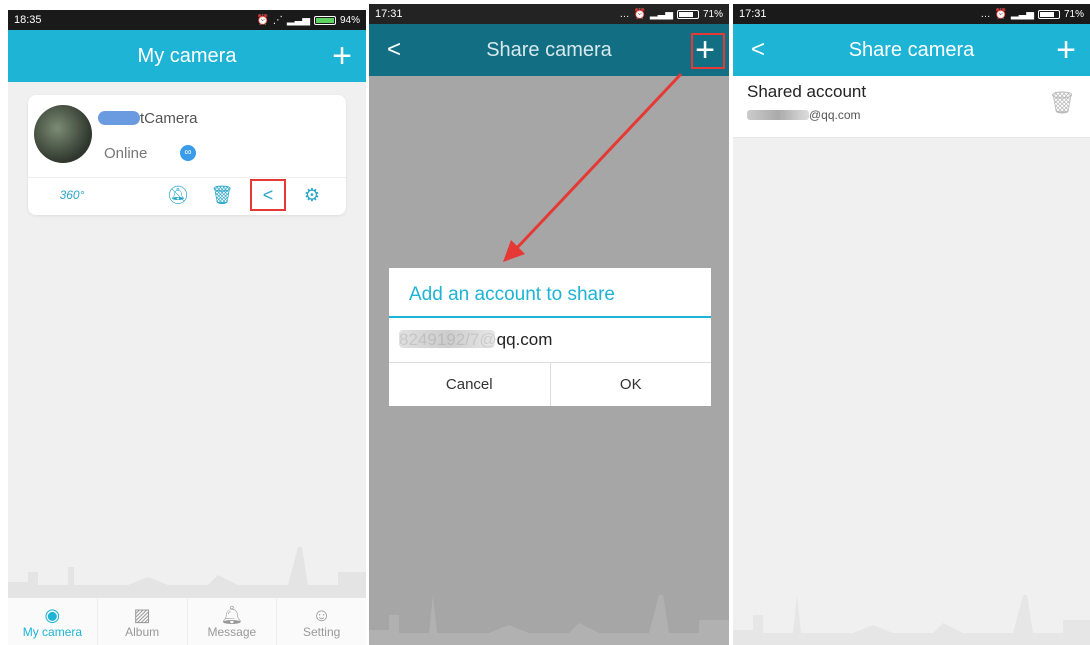 The width and height of the screenshot is (1090, 645). Describe the element at coordinates (342, 56) in the screenshot. I see `add-camera-button: +` at that location.